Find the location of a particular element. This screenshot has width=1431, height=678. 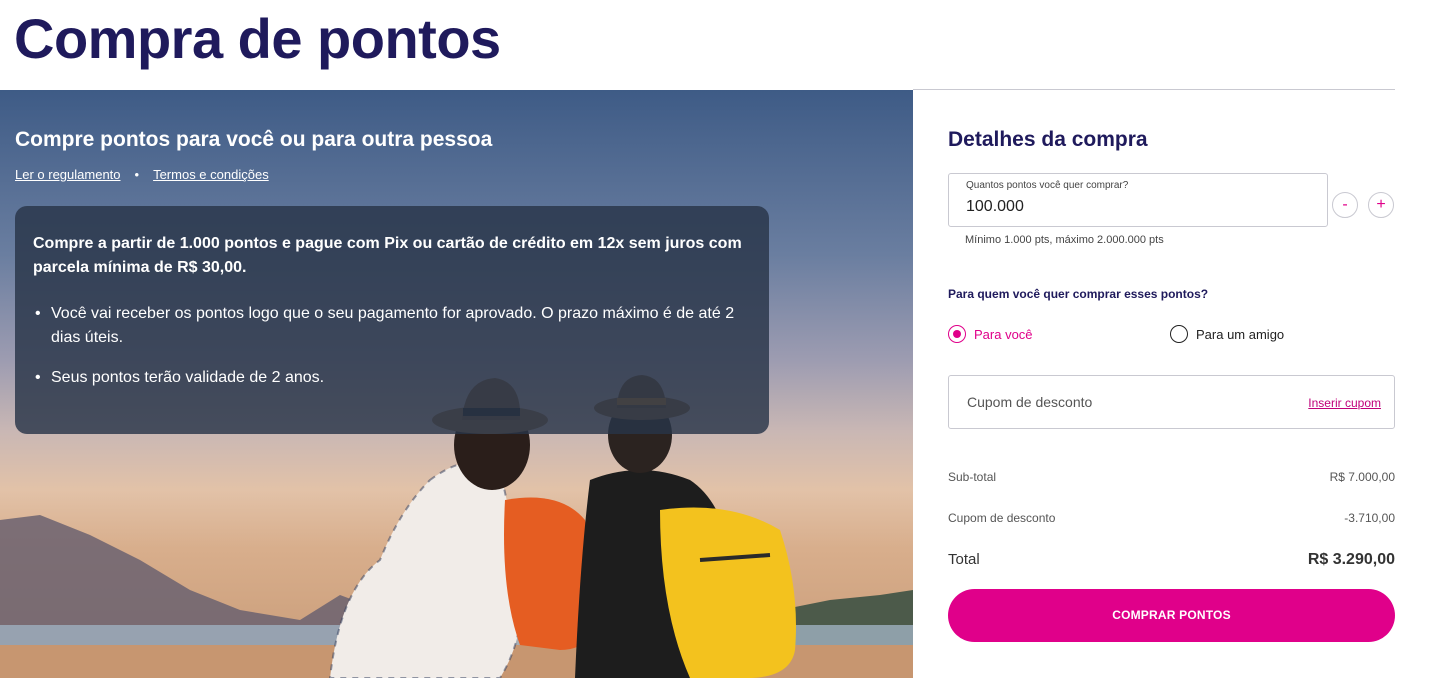

radio-for-you: Para você is located at coordinates (990, 334).